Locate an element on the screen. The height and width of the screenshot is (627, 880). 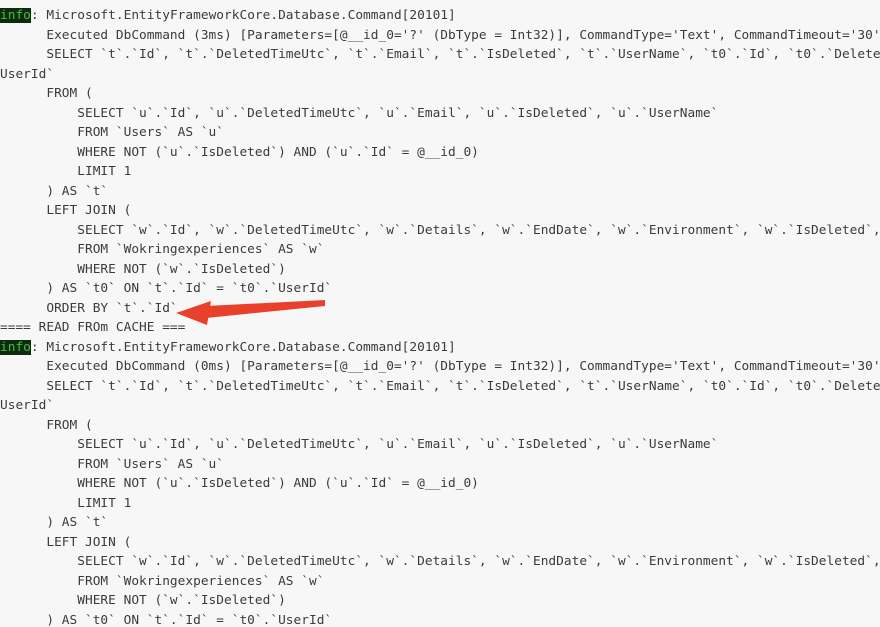
log-line-text: ORDER BY `t`.`Id` is located at coordinates (89, 308).